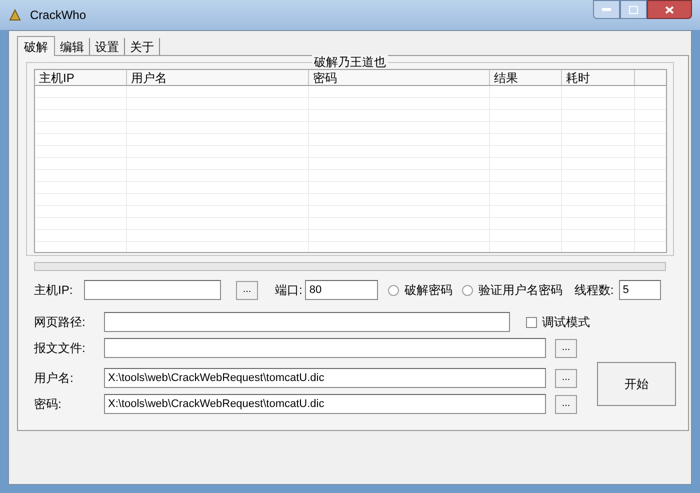 The image size is (700, 493). What do you see at coordinates (325, 404) in the screenshot?
I see `password-file-field: X:\tools\web\CrackWebRequest\tomcatU.dic` at bounding box center [325, 404].